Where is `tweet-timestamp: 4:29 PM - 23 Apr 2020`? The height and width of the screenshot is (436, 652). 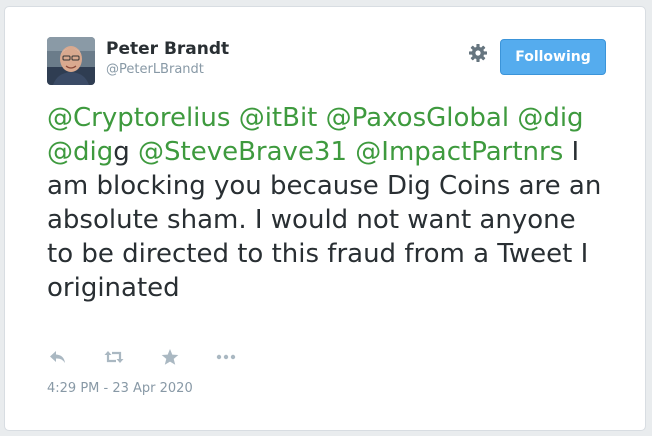 tweet-timestamp: 4:29 PM - 23 Apr 2020 is located at coordinates (120, 388).